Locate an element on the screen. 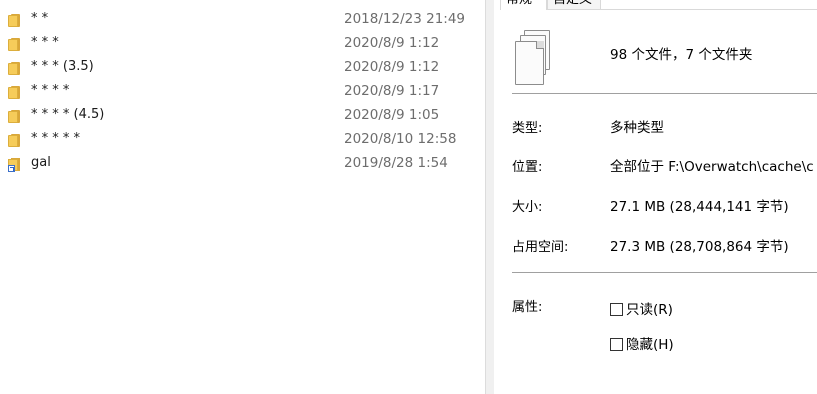  tab-general: 常规 is located at coordinates (523, 5).